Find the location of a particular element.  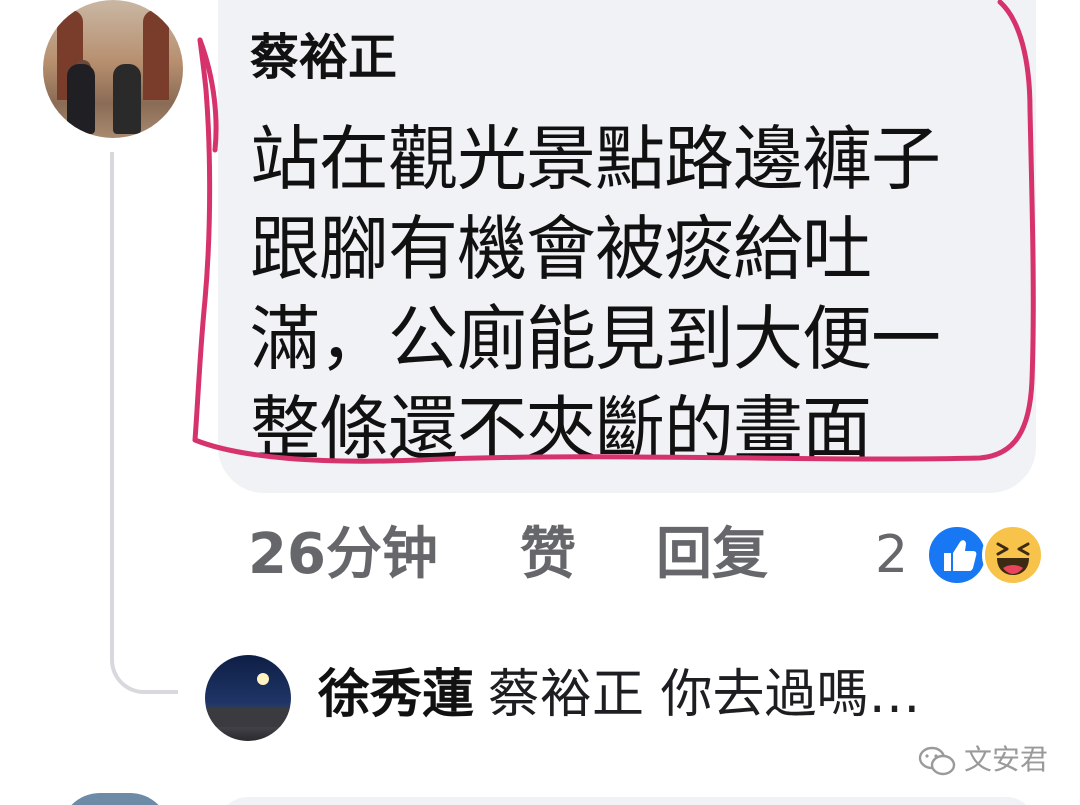

watermark: 文安君 is located at coordinates (983, 760).